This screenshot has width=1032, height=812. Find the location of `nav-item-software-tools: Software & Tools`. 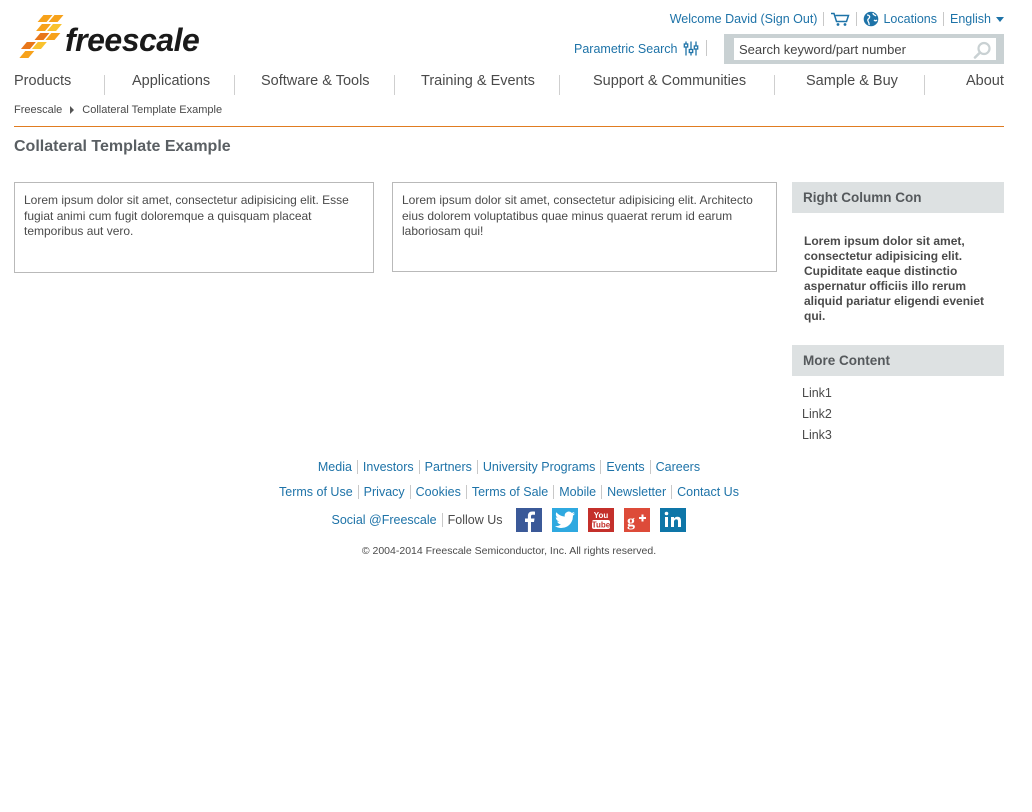

nav-item-software-tools: Software & Tools is located at coordinates (315, 81).